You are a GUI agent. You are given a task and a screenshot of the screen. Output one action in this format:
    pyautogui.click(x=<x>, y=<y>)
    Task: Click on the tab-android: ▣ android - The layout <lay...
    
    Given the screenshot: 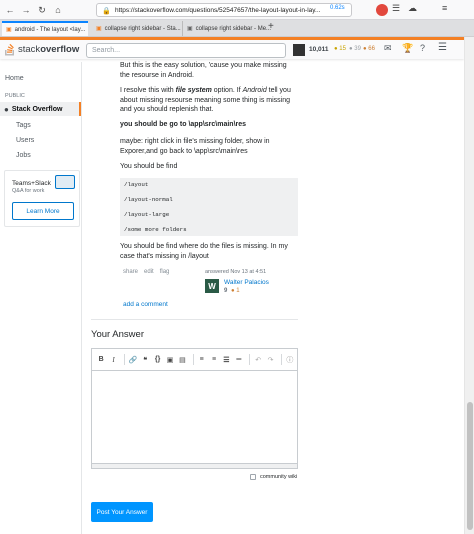 What is the action you would take?
    pyautogui.click(x=45, y=28)
    